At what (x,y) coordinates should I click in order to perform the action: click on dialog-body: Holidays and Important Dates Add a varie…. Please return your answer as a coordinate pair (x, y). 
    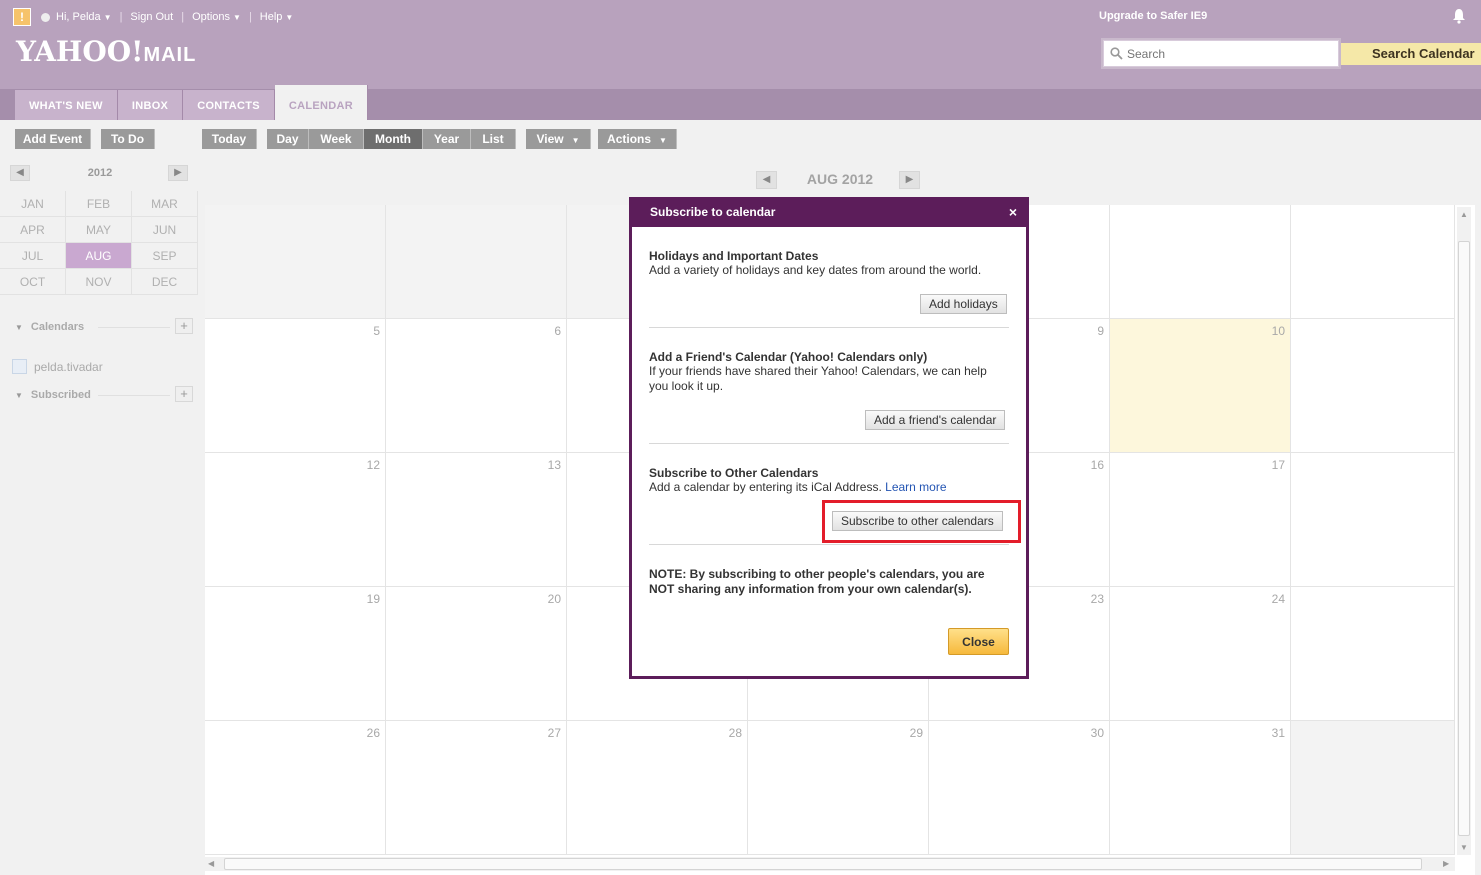
    Looking at the image, I should click on (829, 451).